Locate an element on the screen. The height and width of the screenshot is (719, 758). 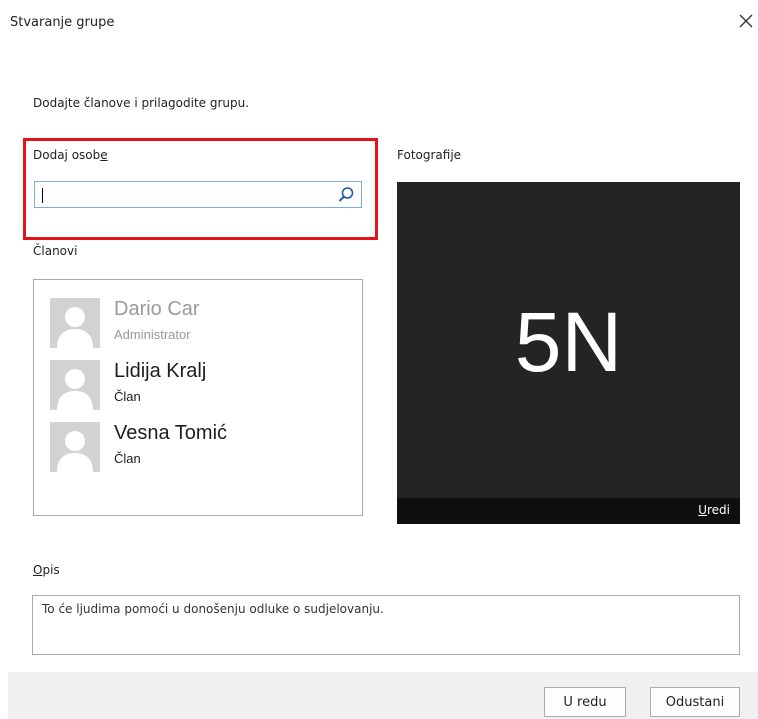
description-label: Opis is located at coordinates (46, 570).